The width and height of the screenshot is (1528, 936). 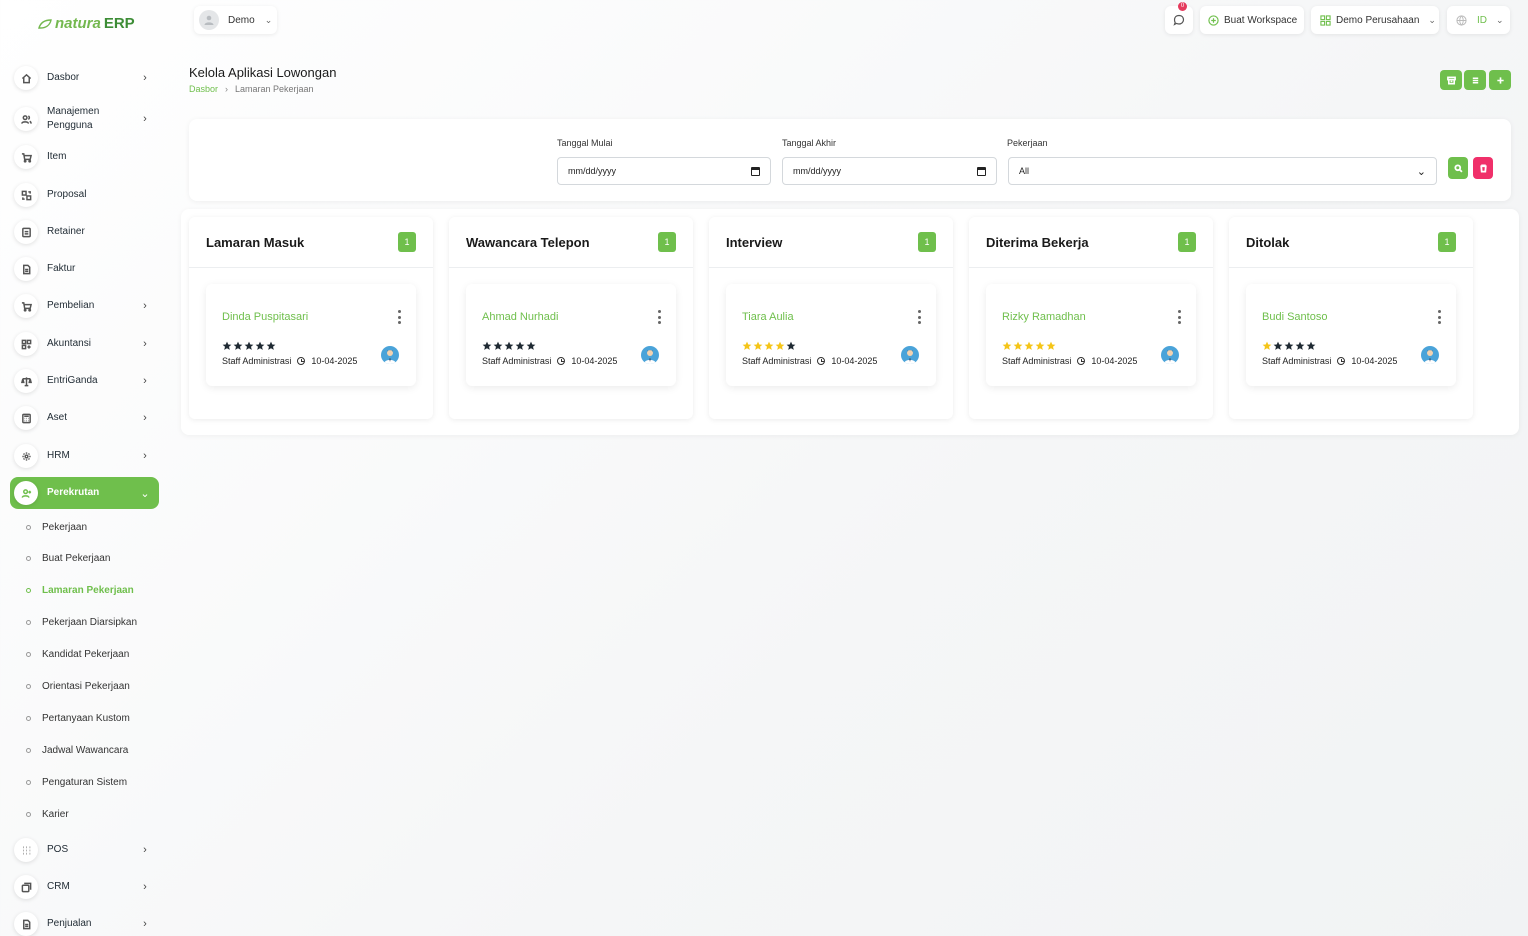 I want to click on user-menu: Demo ⌄, so click(x=235, y=20).